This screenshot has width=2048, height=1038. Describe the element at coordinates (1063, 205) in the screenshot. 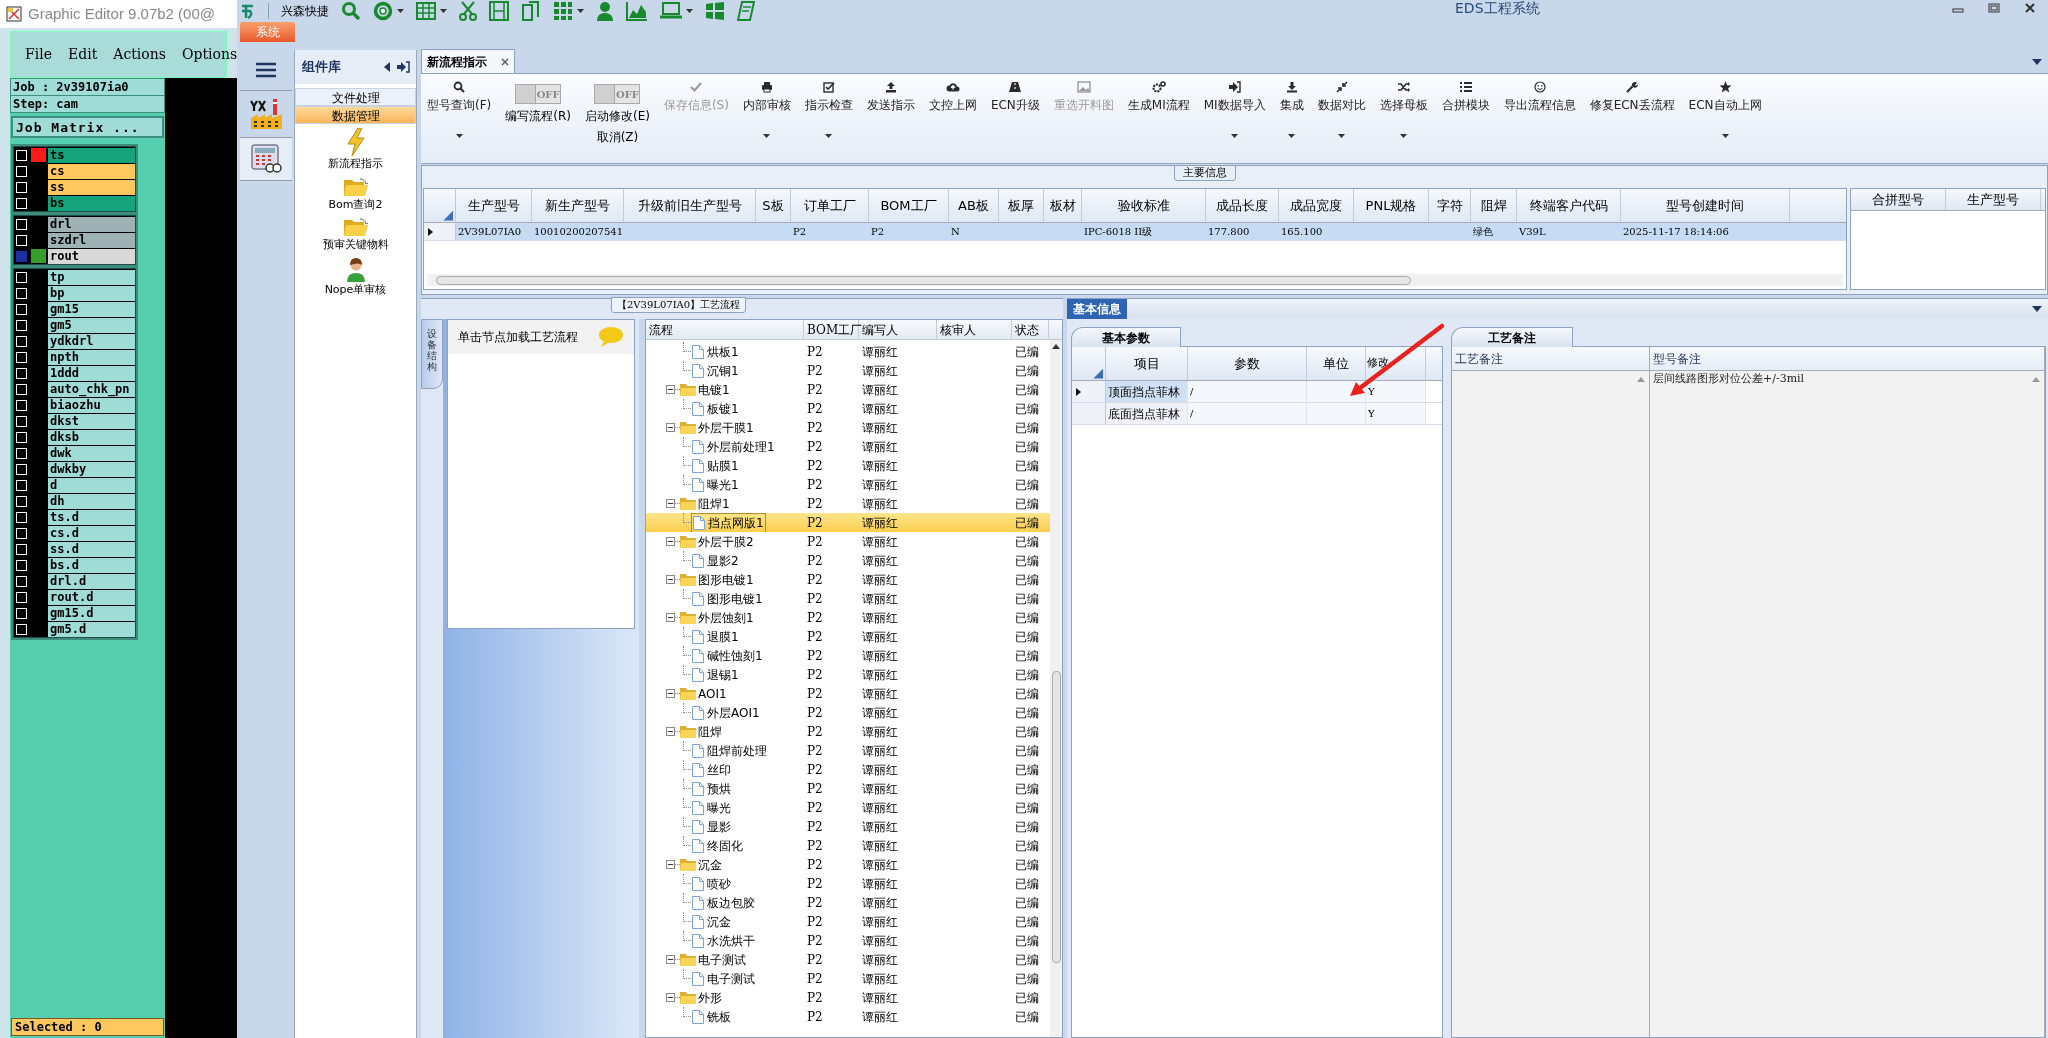

I see `column-header: 板材` at that location.